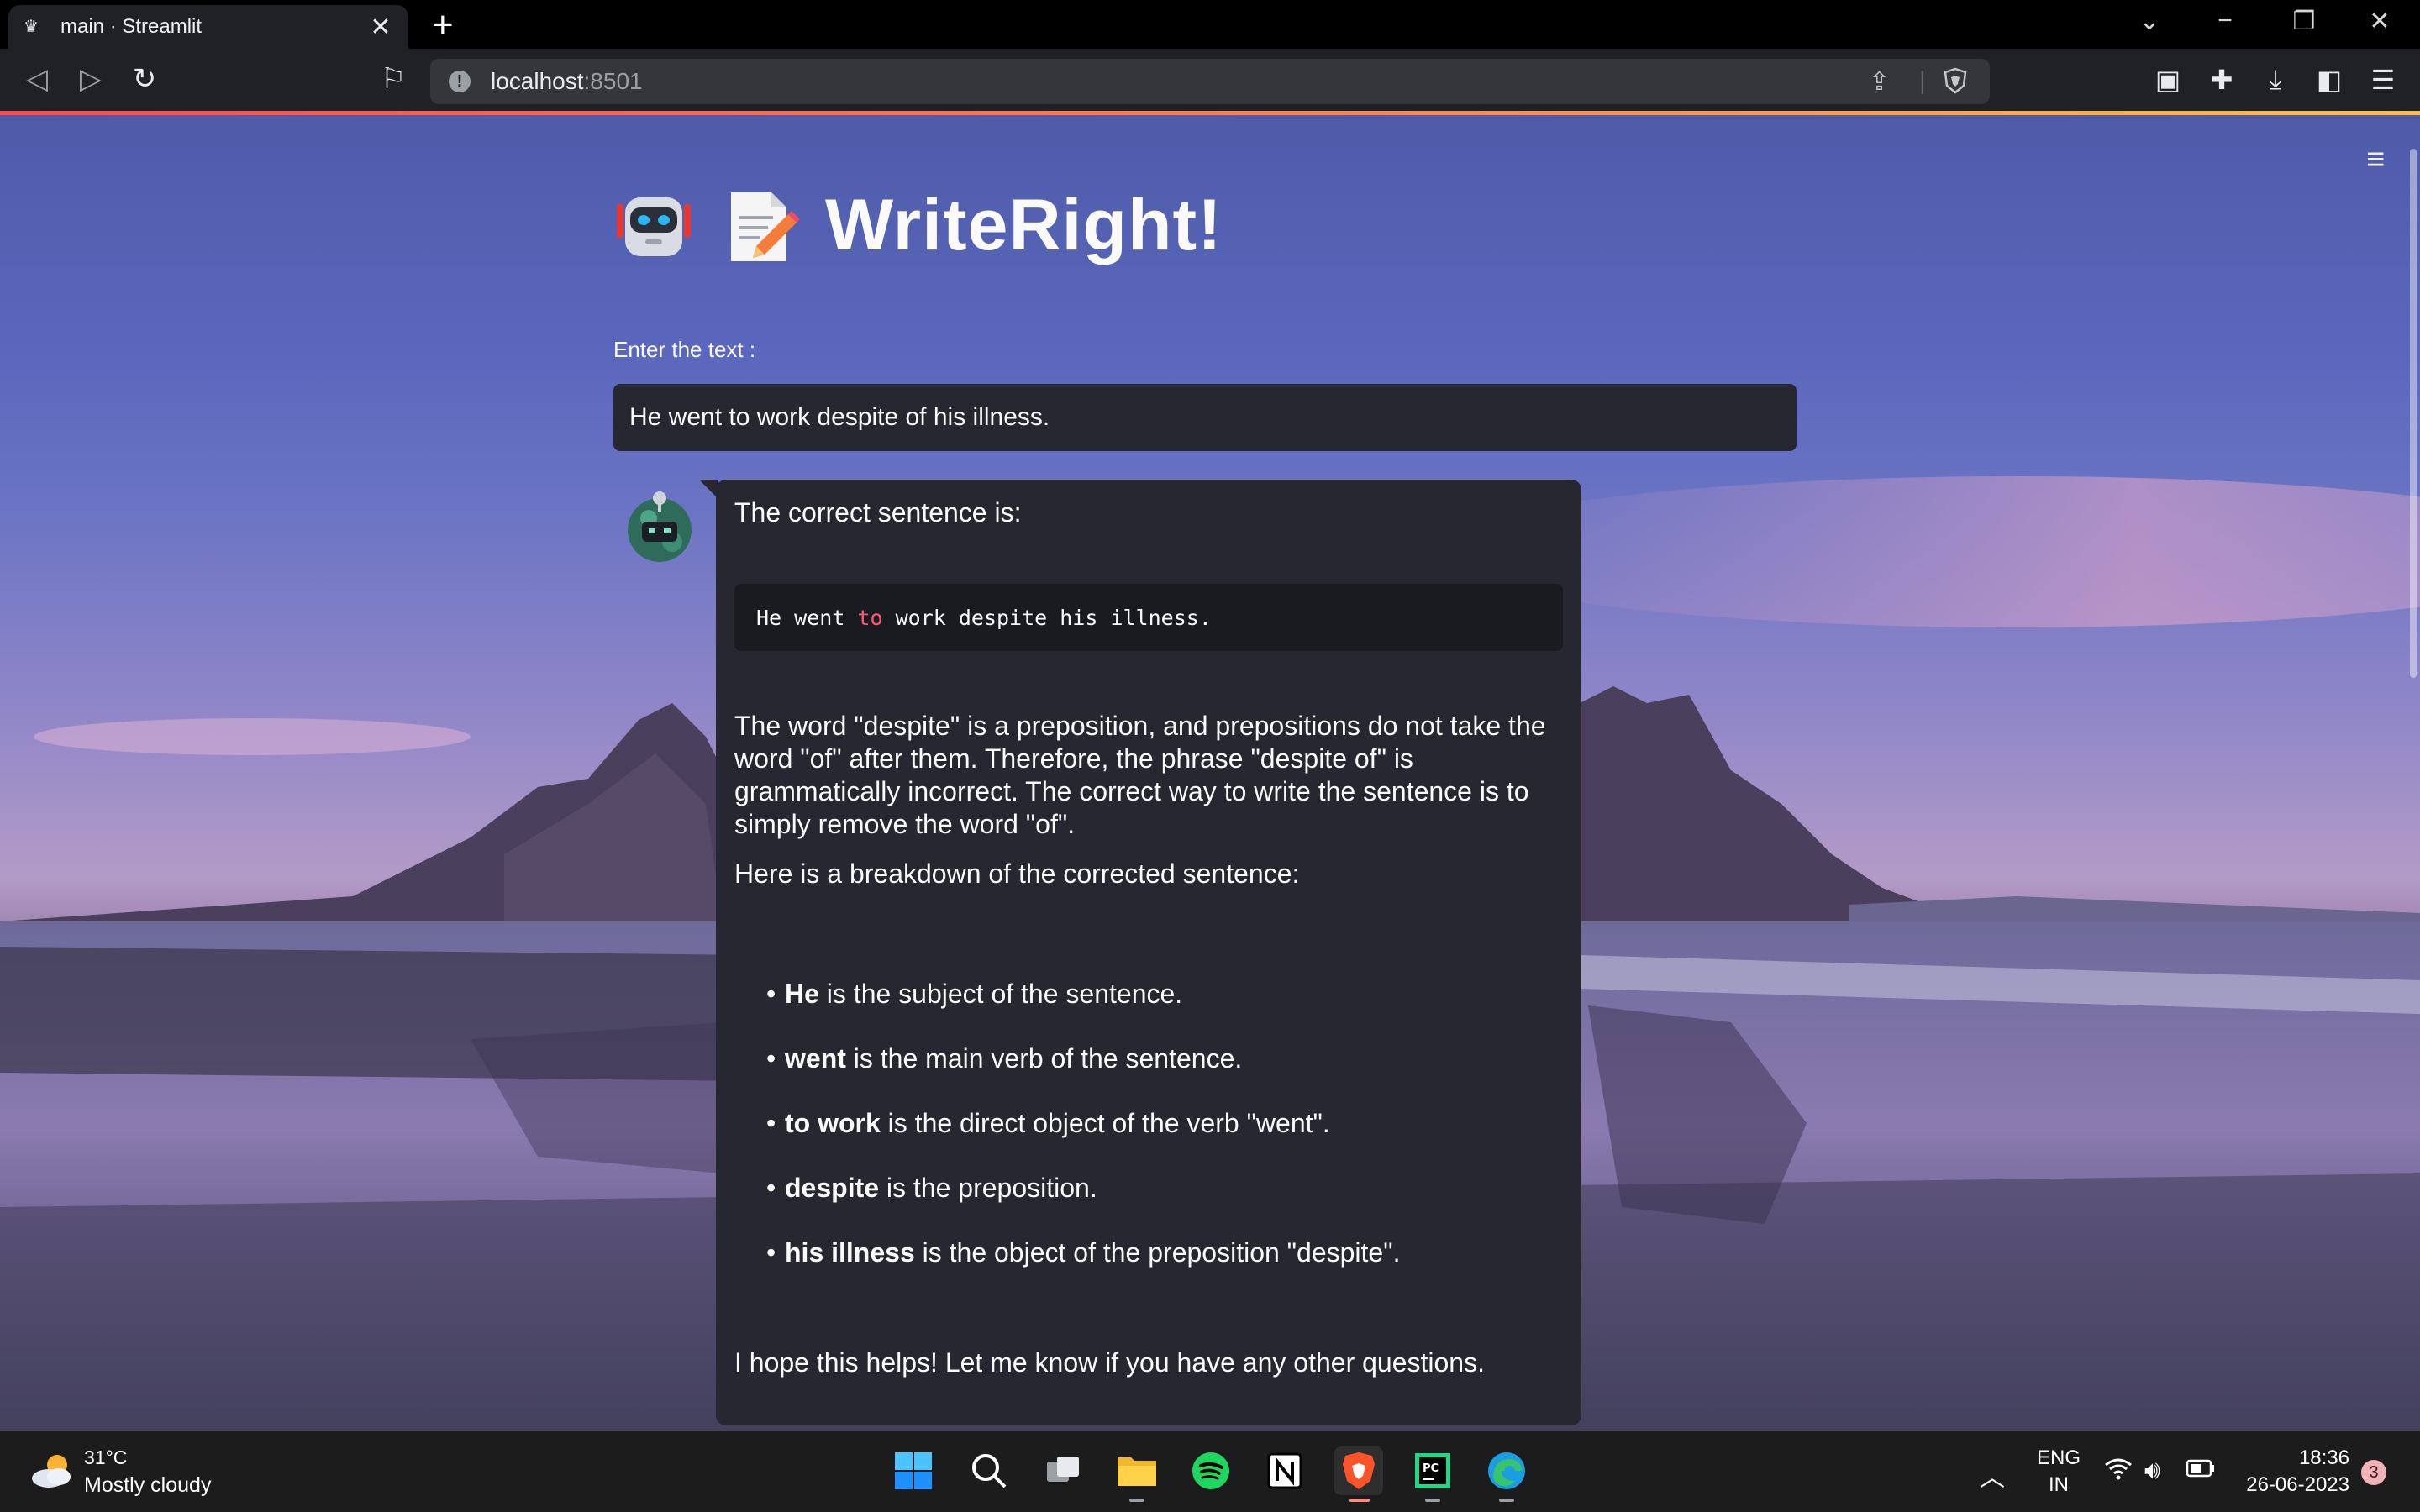 This screenshot has width=2420, height=1512. What do you see at coordinates (613, 81) in the screenshot?
I see `url-port: :8501` at bounding box center [613, 81].